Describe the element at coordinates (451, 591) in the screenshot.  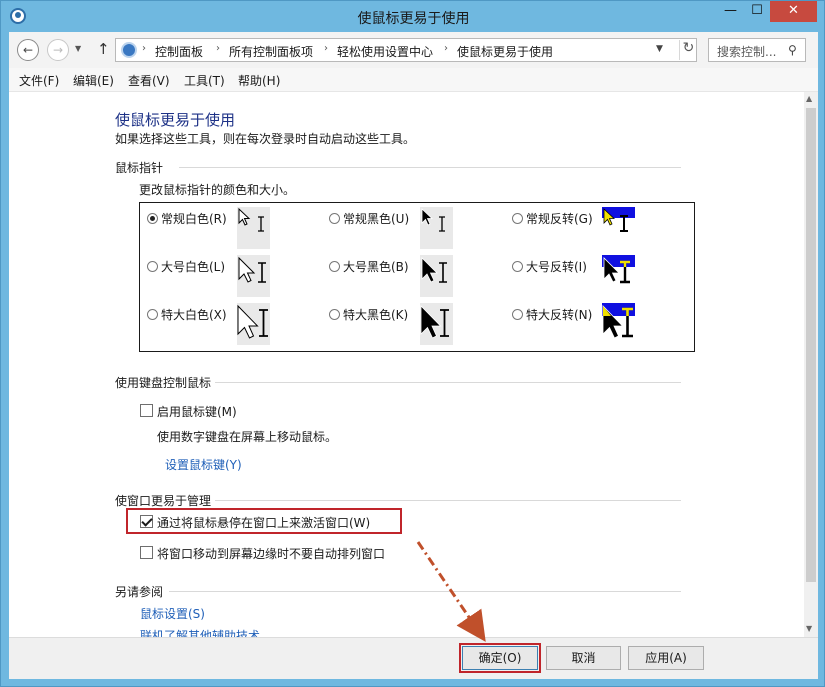
I see `annotation-arrow-icon` at that location.